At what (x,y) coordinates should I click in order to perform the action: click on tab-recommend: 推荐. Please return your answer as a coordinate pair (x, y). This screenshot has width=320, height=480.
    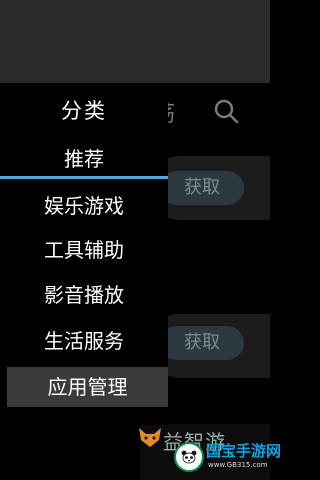
    Looking at the image, I should click on (84, 157).